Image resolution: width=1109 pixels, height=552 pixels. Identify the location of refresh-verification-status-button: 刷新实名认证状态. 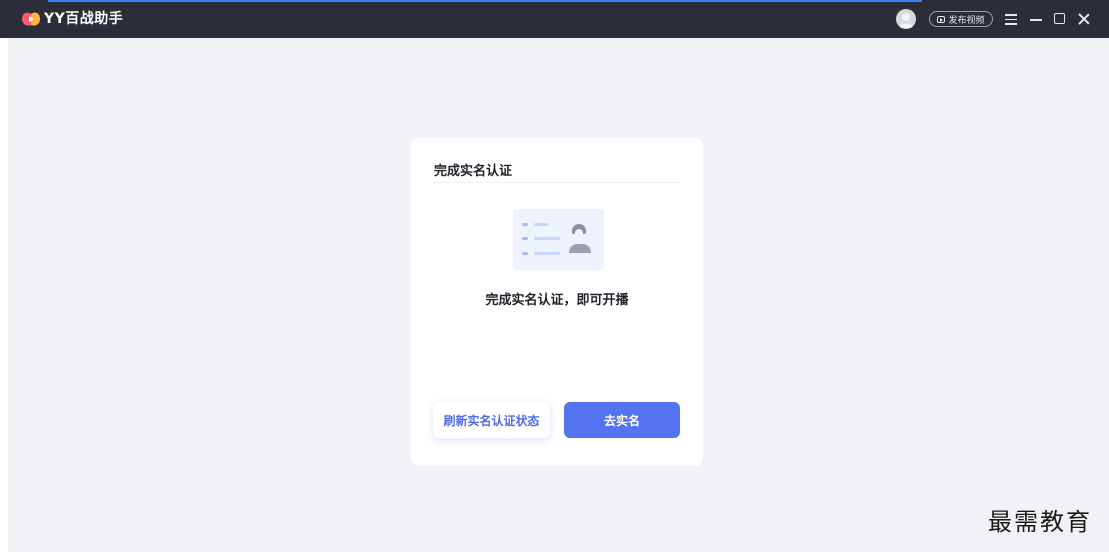
(491, 420).